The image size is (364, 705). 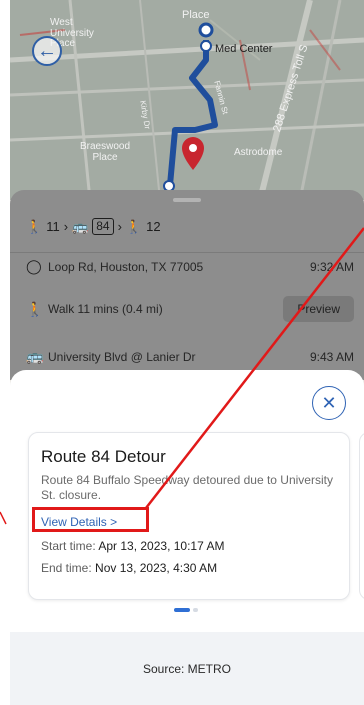 I want to click on bus-stop-time: 9:43 AM, so click(x=331, y=356).